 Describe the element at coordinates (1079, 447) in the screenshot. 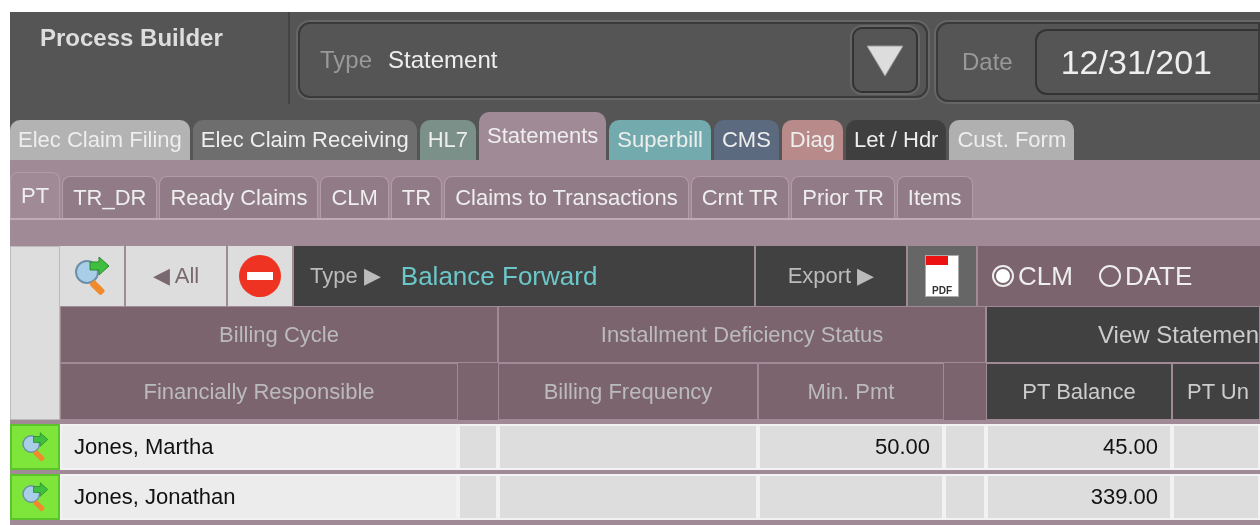

I see `table-cell: 45.00` at that location.